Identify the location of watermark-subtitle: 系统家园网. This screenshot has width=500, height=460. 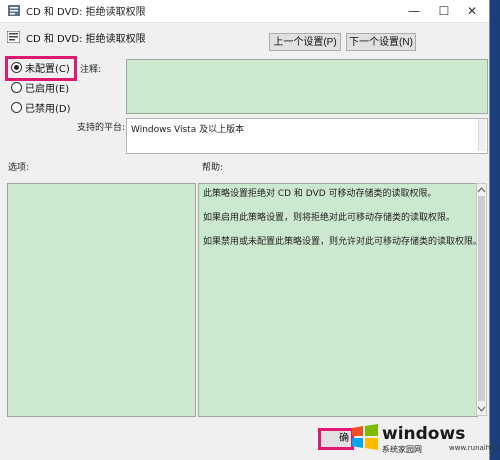
(402, 449).